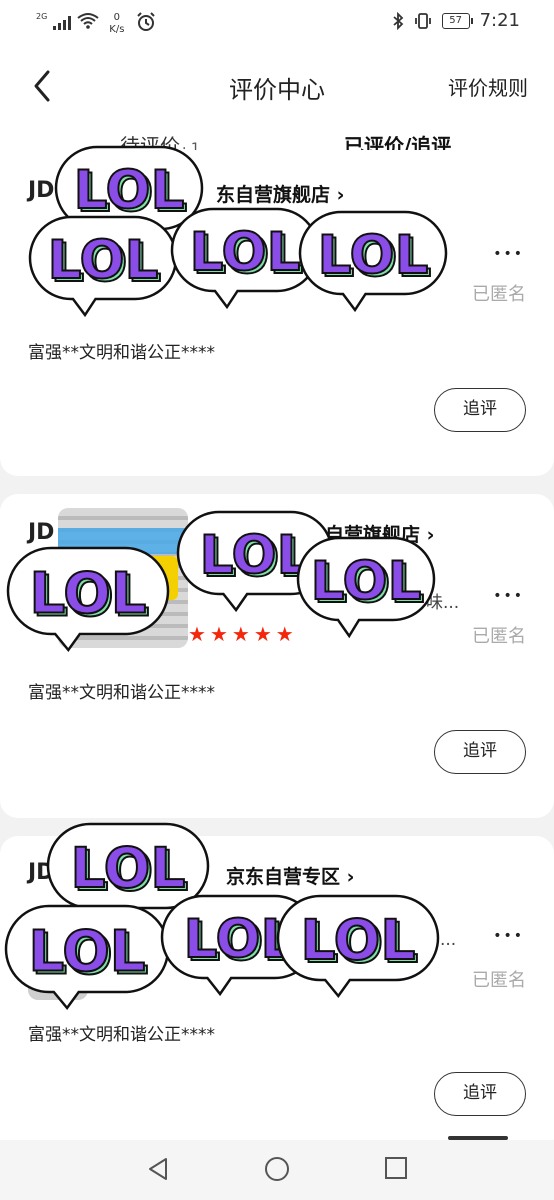  I want to click on nav-back-icon, so click(158, 1169).